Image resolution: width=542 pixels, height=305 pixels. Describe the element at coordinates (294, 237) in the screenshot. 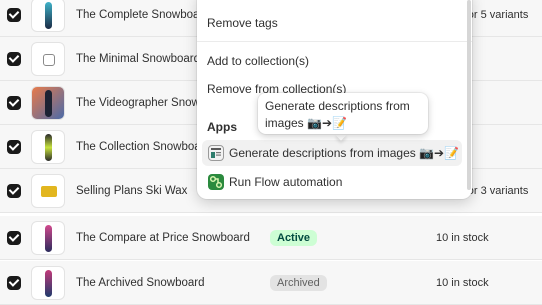

I see `status-badge: Active` at that location.